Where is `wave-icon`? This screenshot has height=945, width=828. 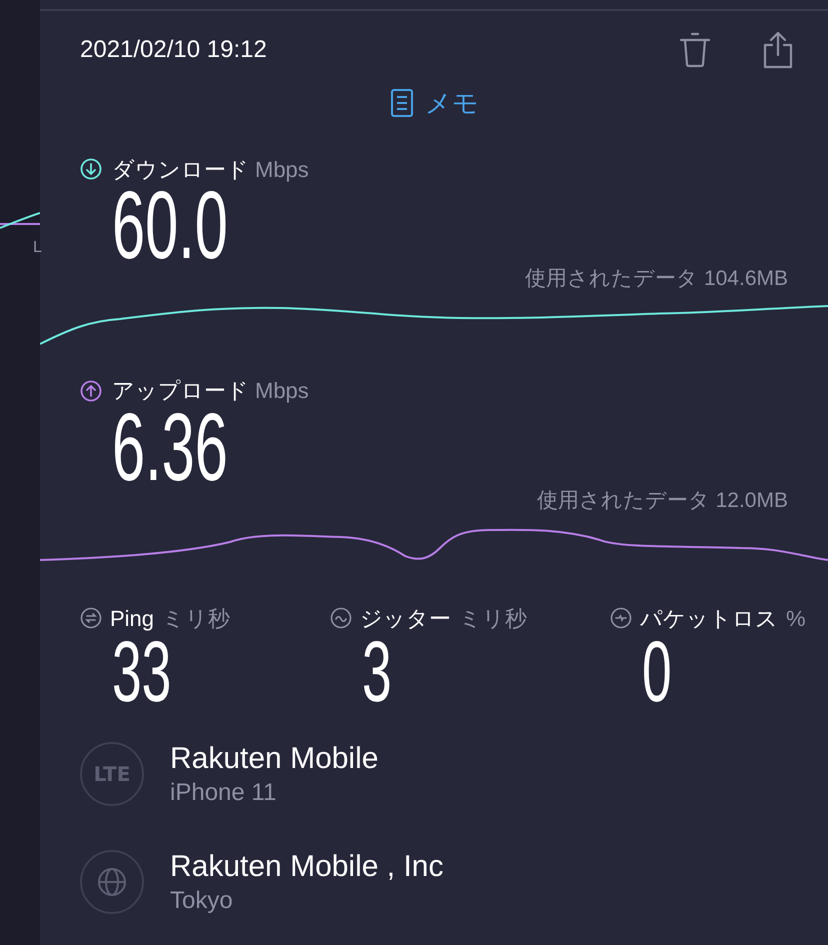 wave-icon is located at coordinates (341, 618).